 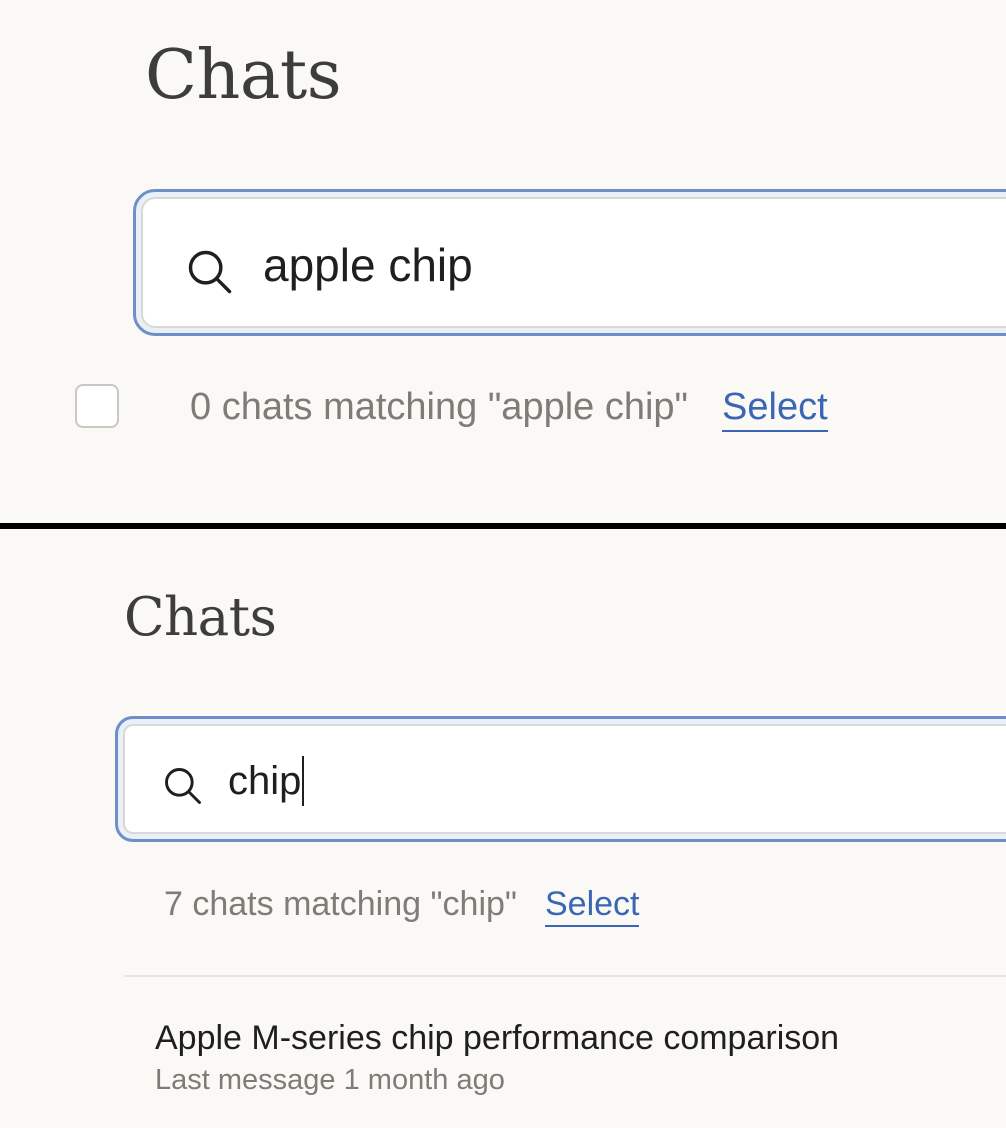 I want to click on search-input: chip, so click(x=560, y=779).